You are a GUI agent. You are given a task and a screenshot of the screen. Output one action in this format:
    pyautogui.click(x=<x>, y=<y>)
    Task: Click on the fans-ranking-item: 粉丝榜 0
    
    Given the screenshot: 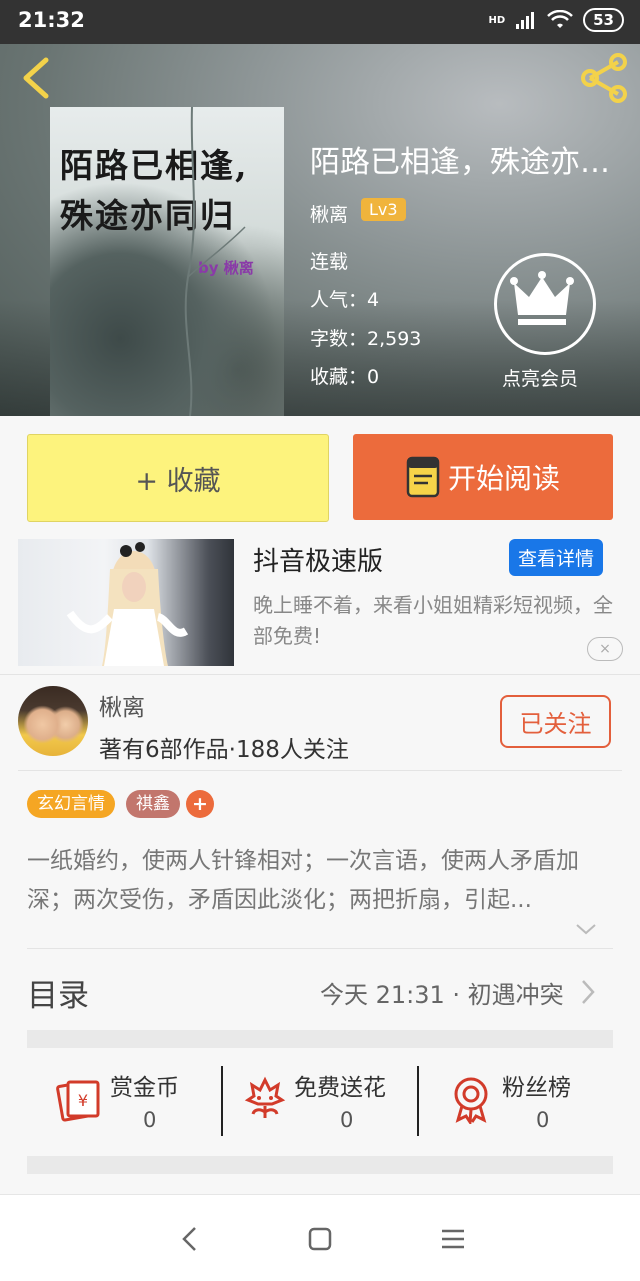 What is the action you would take?
    pyautogui.click(x=520, y=1104)
    